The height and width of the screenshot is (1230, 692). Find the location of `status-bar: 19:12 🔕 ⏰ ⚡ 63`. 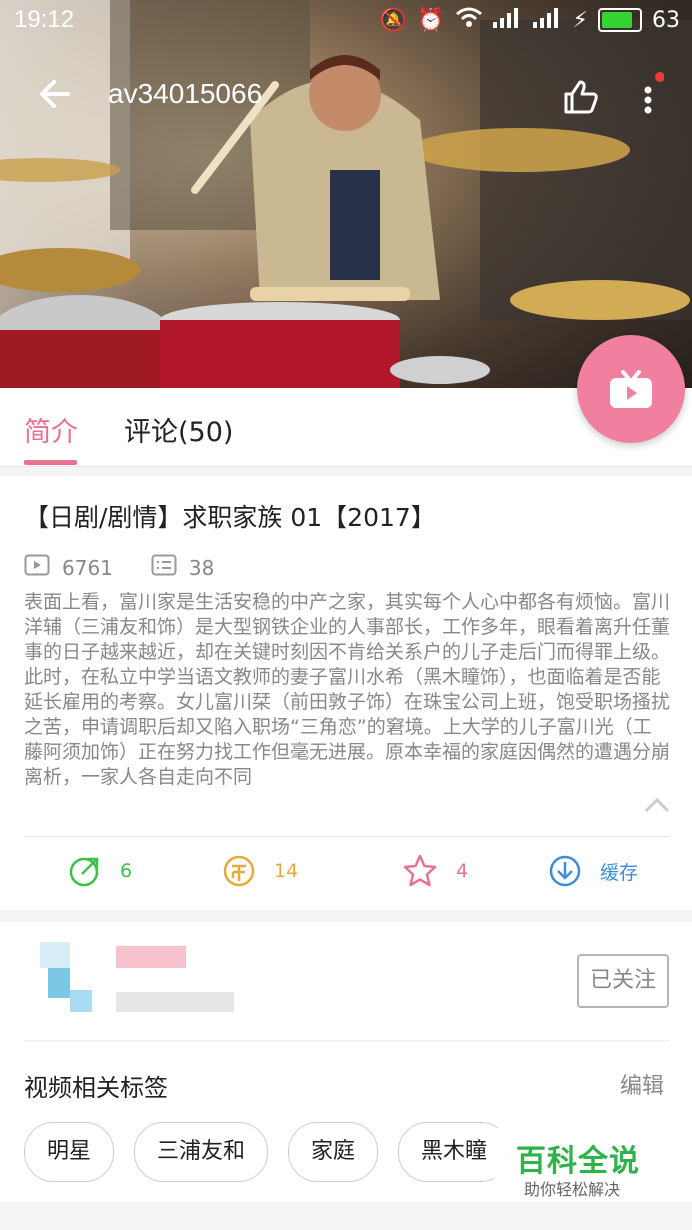

status-bar: 19:12 🔕 ⏰ ⚡ 63 is located at coordinates (346, 22).